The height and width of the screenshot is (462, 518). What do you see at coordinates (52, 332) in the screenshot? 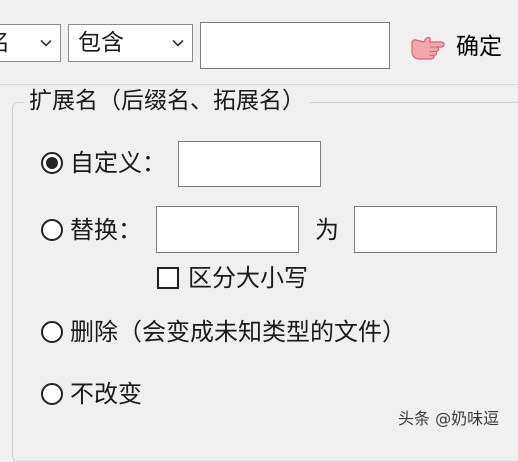
I see `delete-radio` at bounding box center [52, 332].